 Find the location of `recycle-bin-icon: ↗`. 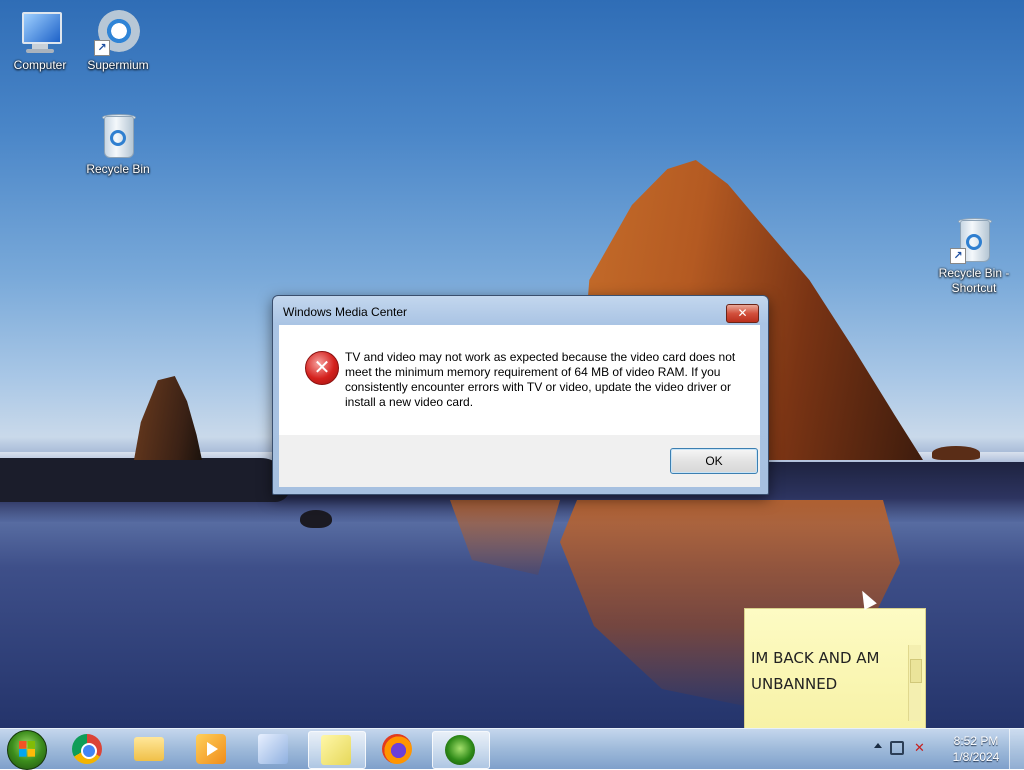

recycle-bin-icon: ↗ is located at coordinates (974, 240).